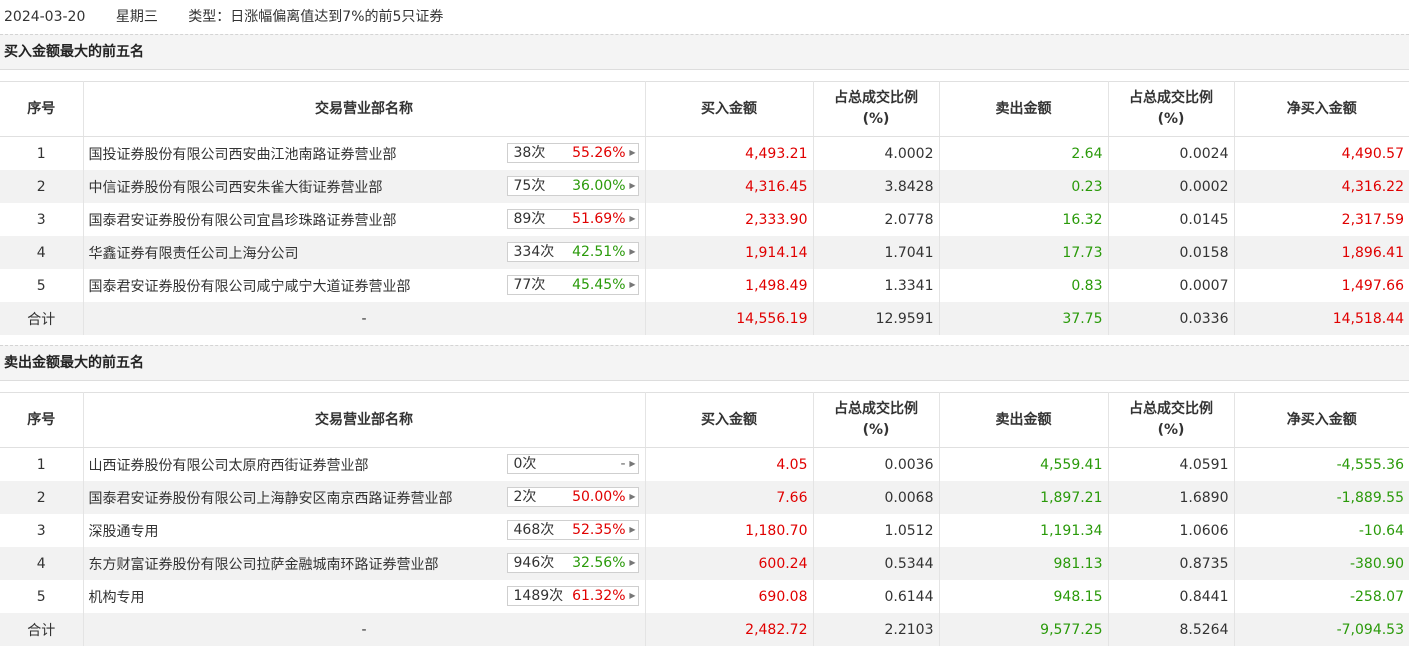 This screenshot has height=650, width=1409. What do you see at coordinates (525, 497) in the screenshot?
I see `listing-count: 2次` at bounding box center [525, 497].